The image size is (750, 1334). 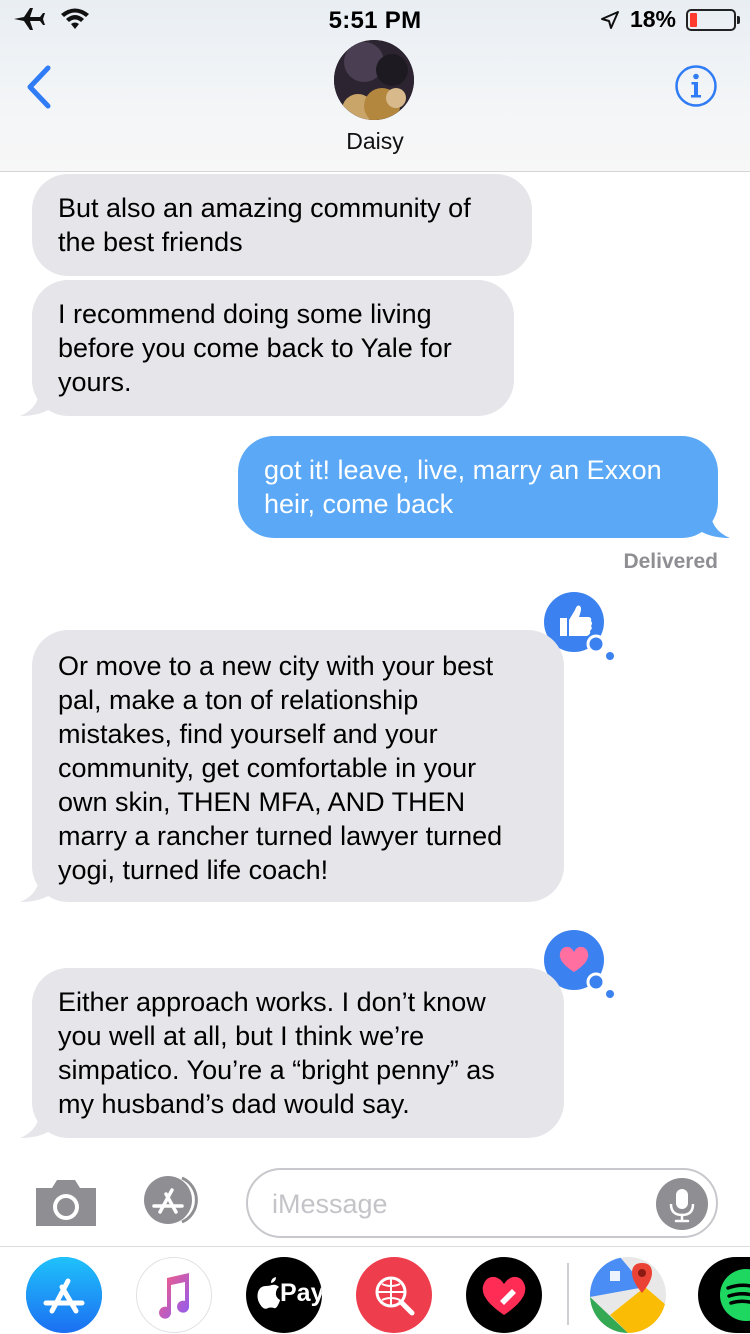 I want to click on message-field, so click(x=482, y=1203).